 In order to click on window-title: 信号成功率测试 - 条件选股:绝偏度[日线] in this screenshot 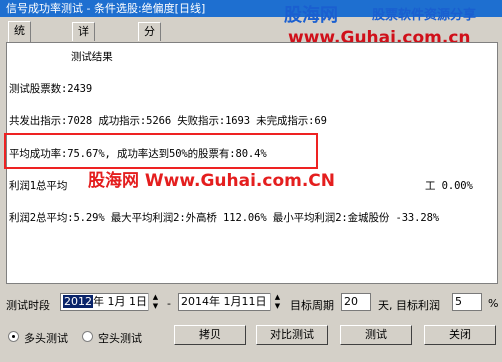, I will do `click(106, 8)`.